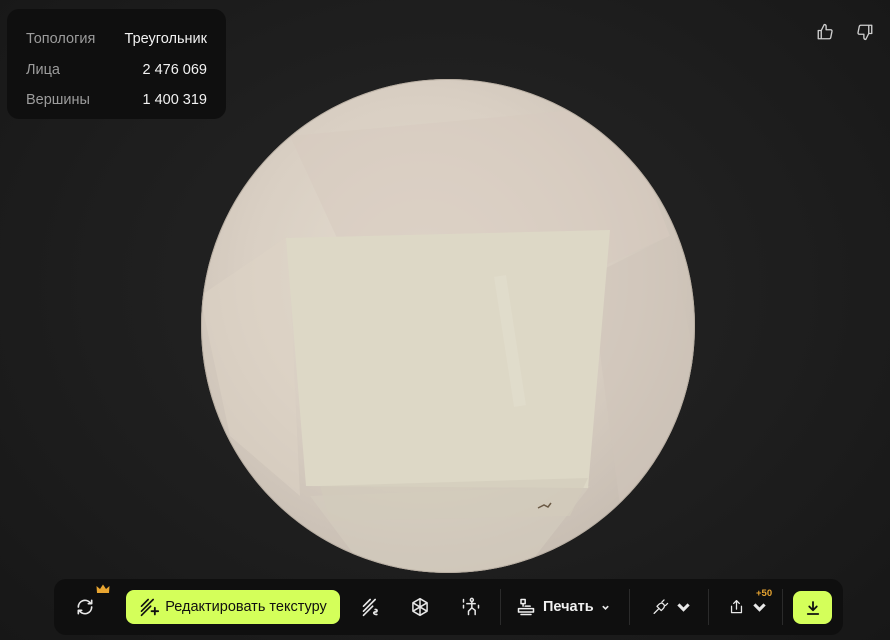 The width and height of the screenshot is (890, 640). Describe the element at coordinates (174, 100) in the screenshot. I see `vertices-value: 1 400 319` at that location.